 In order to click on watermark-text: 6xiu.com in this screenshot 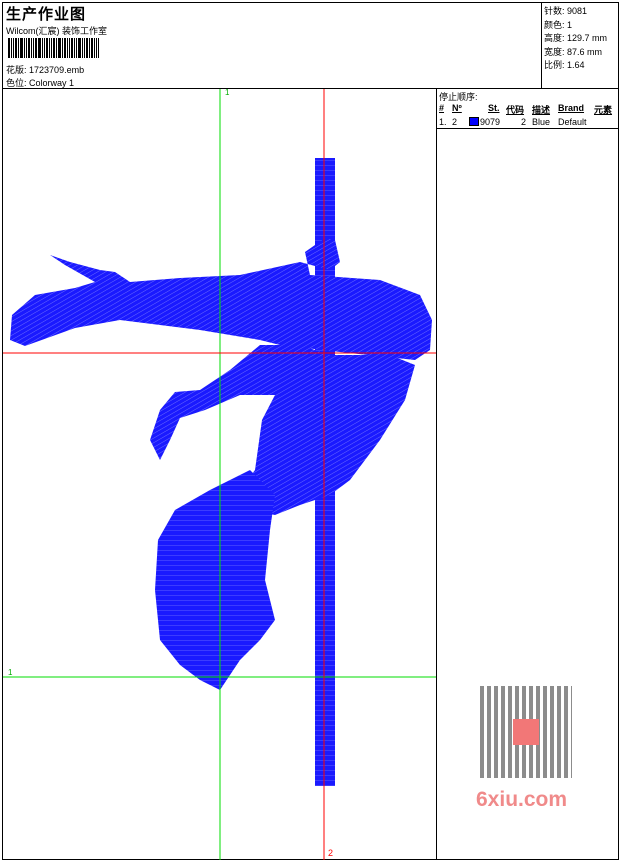, I will do `click(522, 799)`.